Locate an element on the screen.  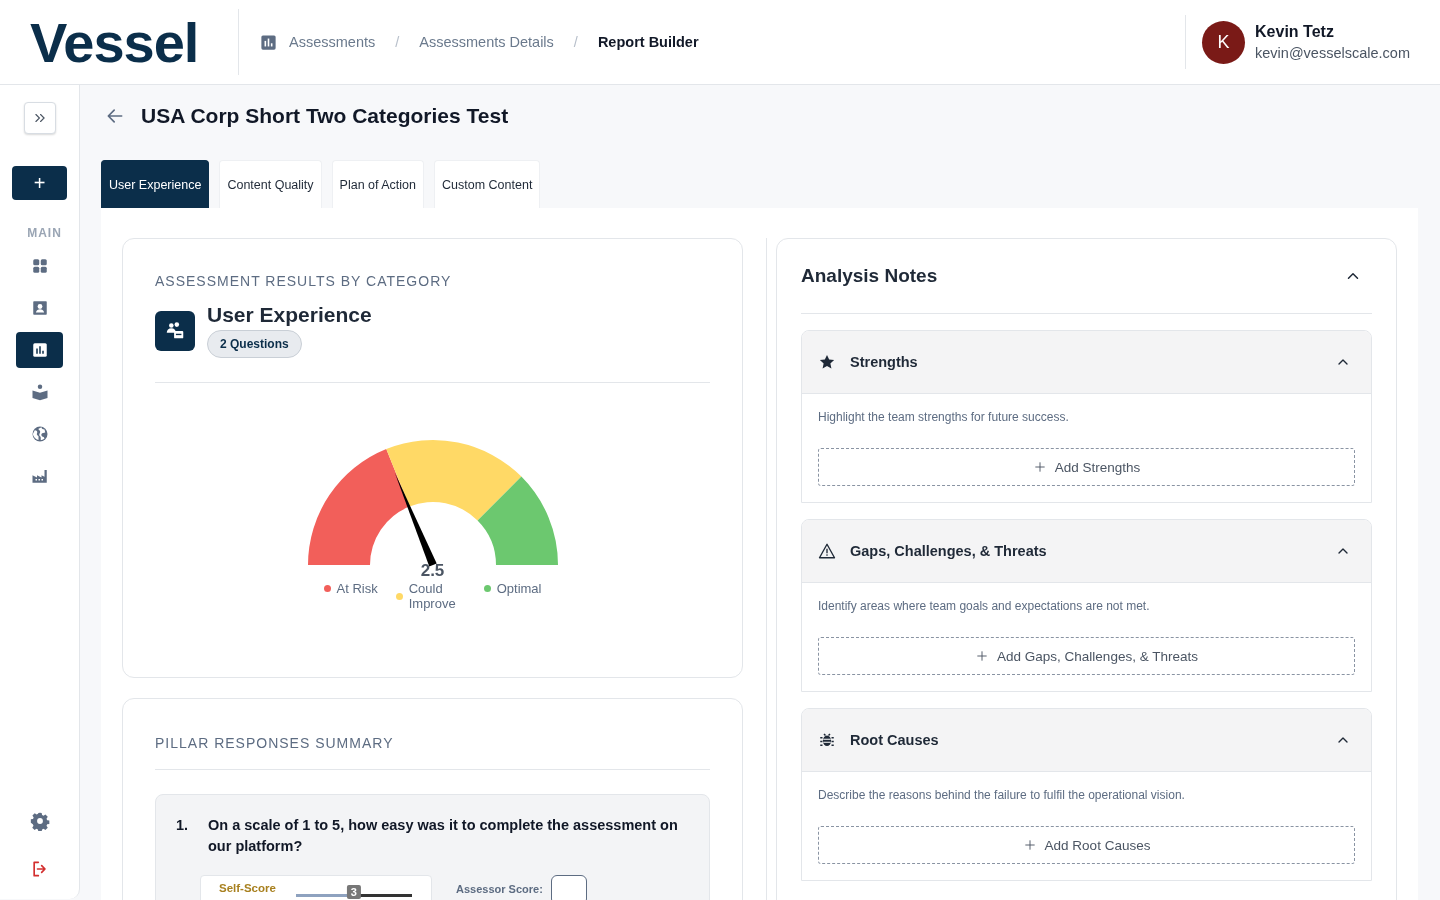
slider-thumb: 3 is located at coordinates (353, 892).